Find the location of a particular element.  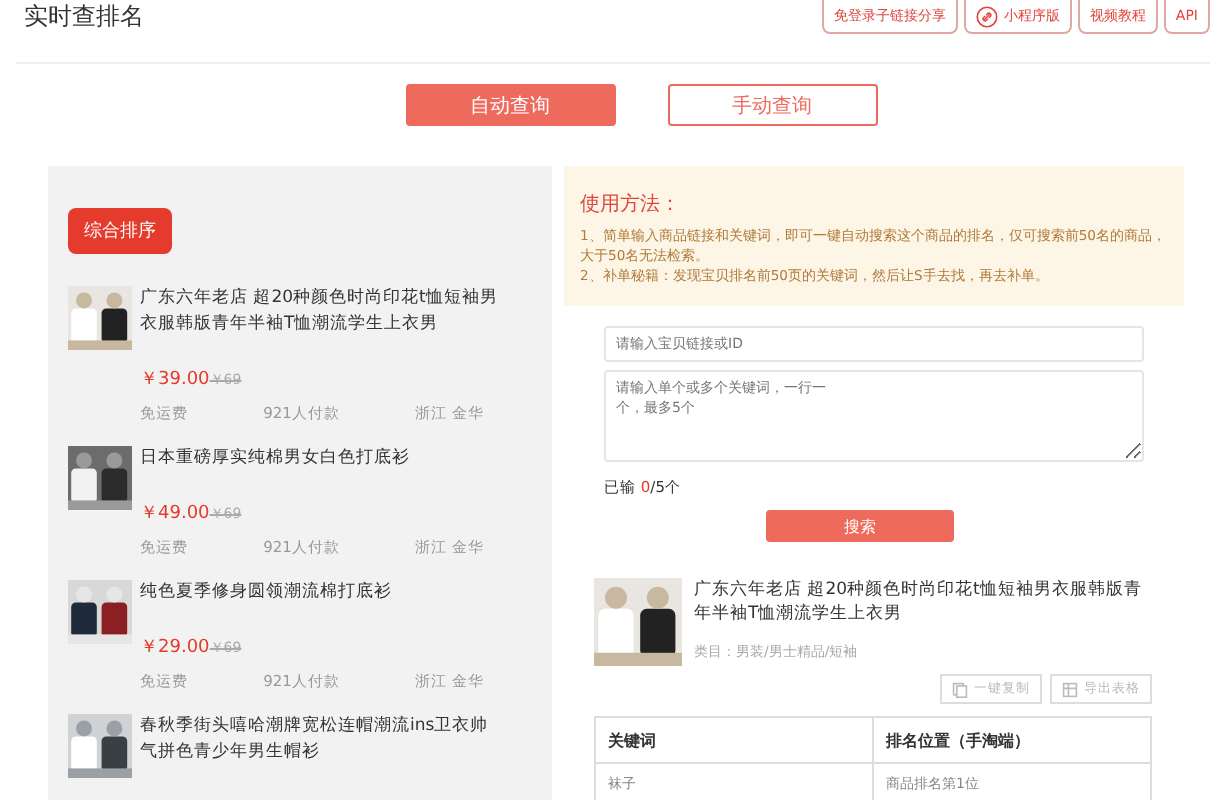

column-header: 排名位置（手淘端） is located at coordinates (1012, 740).